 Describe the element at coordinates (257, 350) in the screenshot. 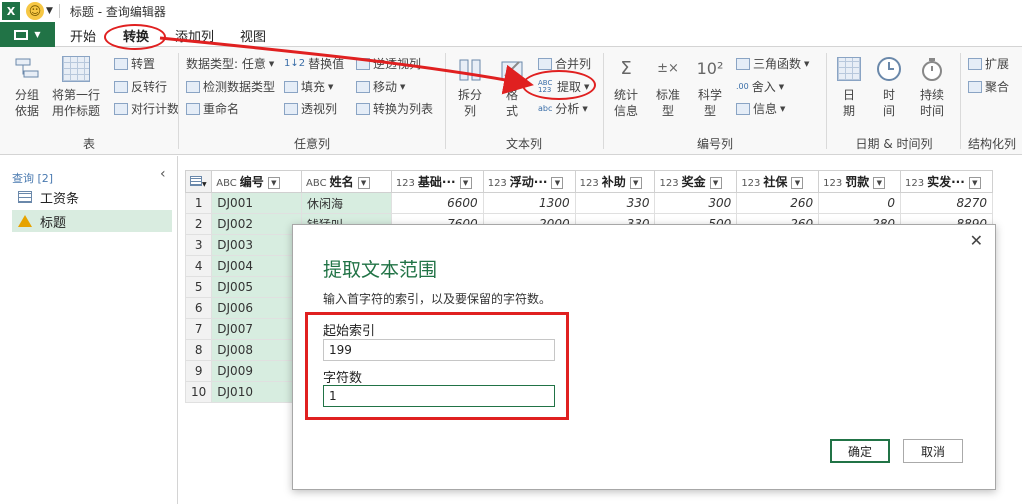

I see `cell: DJ008` at that location.